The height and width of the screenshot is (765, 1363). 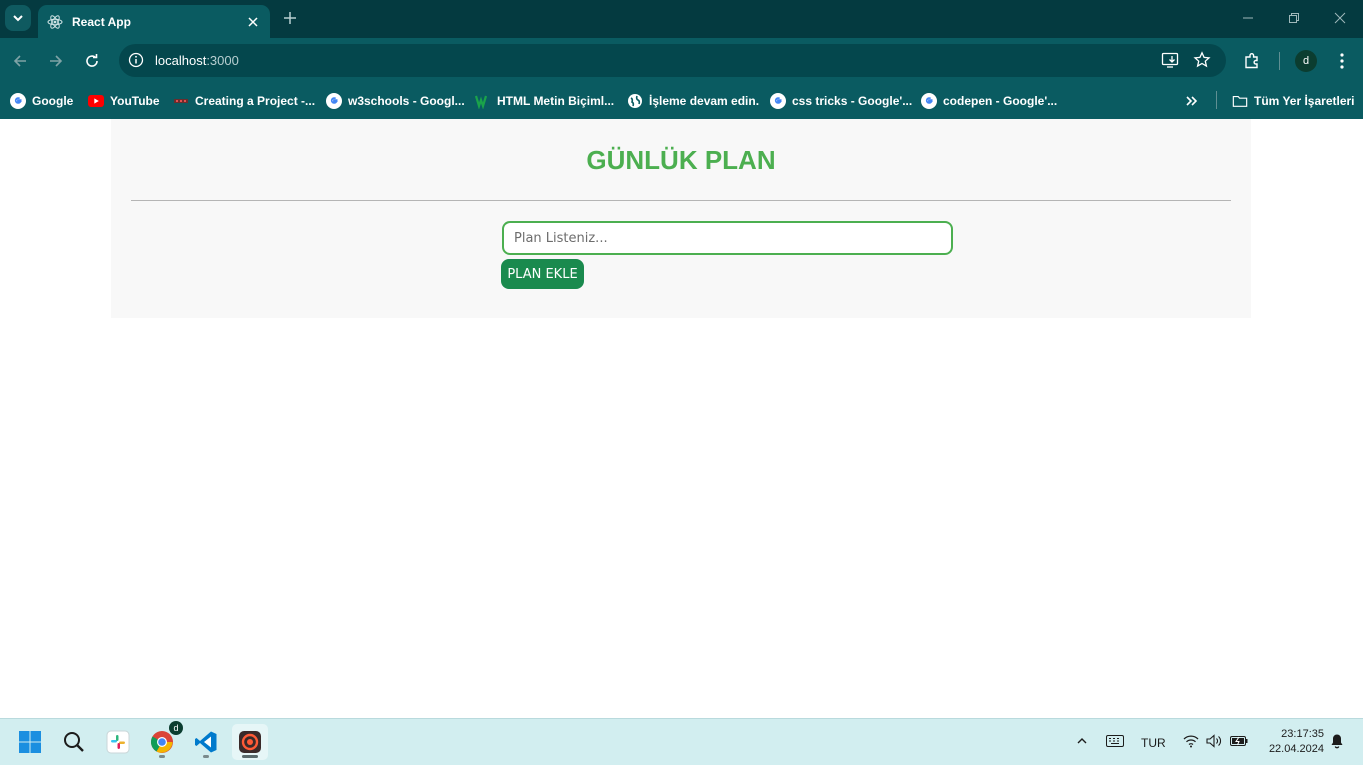 I want to click on plan-input, so click(x=727, y=238).